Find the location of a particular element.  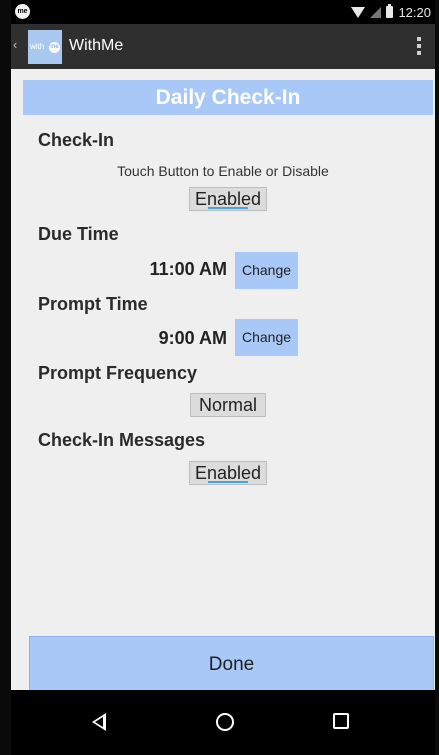

back-icon is located at coordinates (99, 722).